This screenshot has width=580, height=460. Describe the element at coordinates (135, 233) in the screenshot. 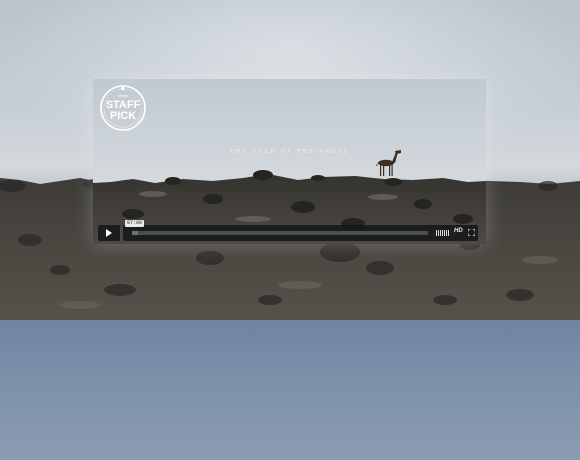

I see `loaded-bar` at that location.